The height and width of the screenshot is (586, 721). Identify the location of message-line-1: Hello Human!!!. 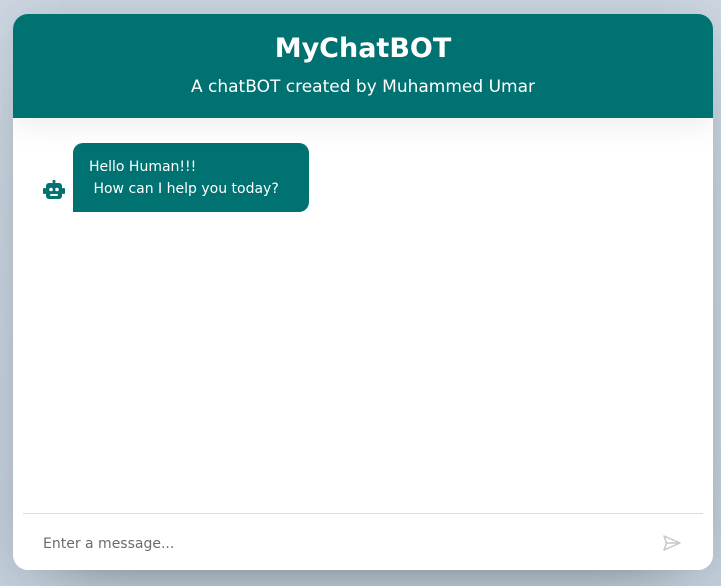
(143, 167).